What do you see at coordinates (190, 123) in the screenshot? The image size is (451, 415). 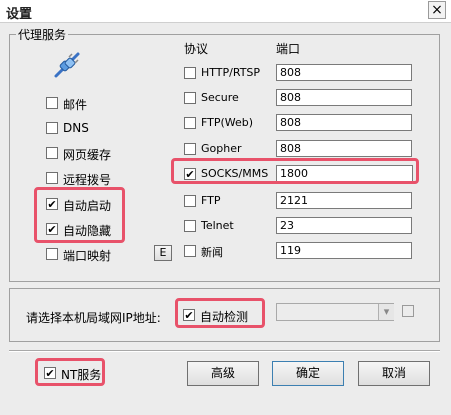 I see `ftp-web-checkbox` at bounding box center [190, 123].